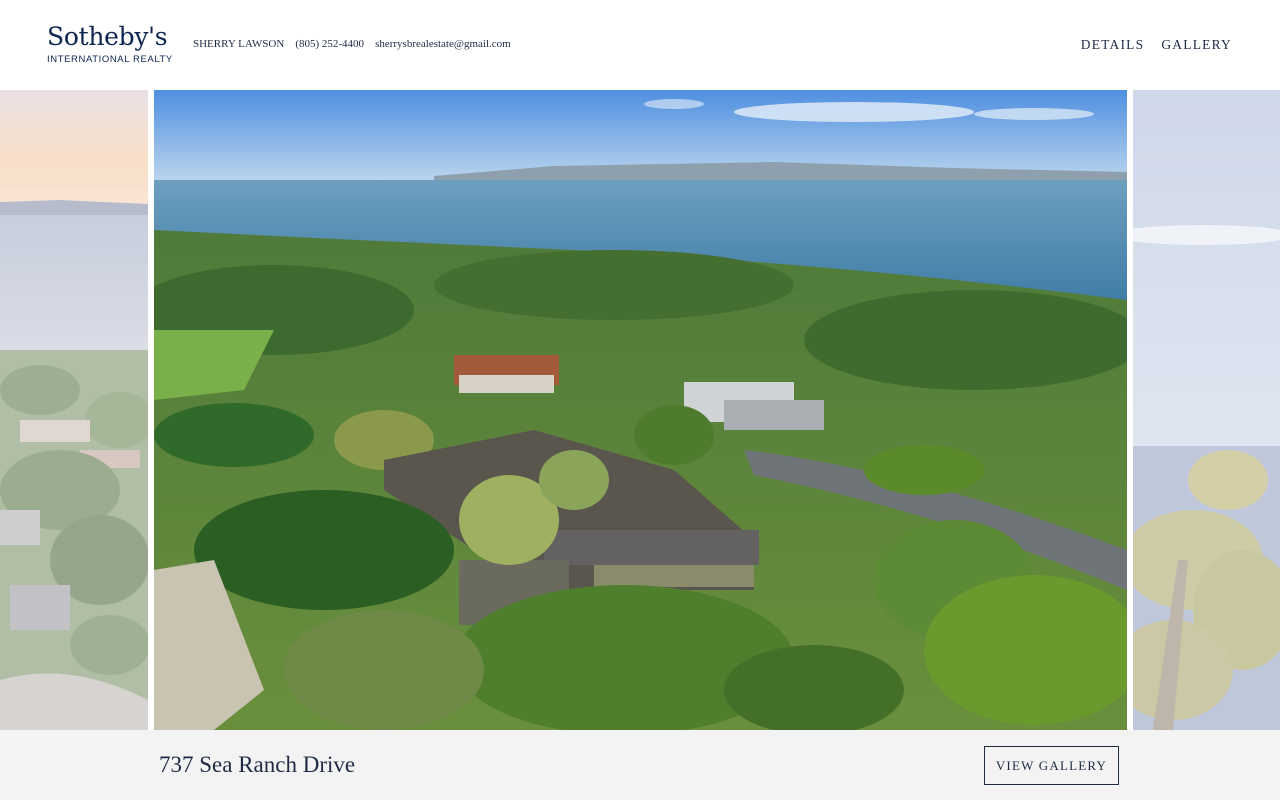 This screenshot has width=1280, height=800. Describe the element at coordinates (640, 765) in the screenshot. I see `listing-footer: 737 Sea Ranch Drive VIEW GALLERY` at that location.